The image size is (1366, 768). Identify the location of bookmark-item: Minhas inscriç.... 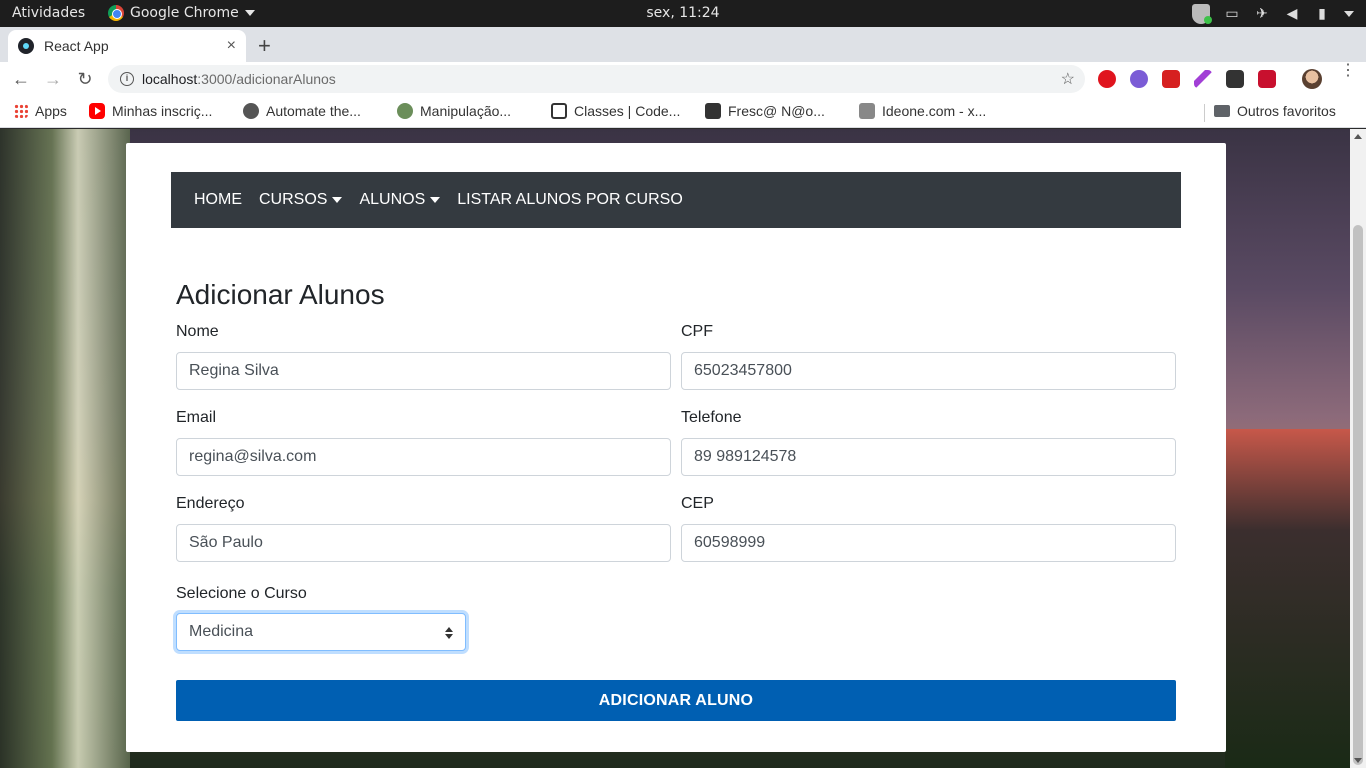
(150, 111).